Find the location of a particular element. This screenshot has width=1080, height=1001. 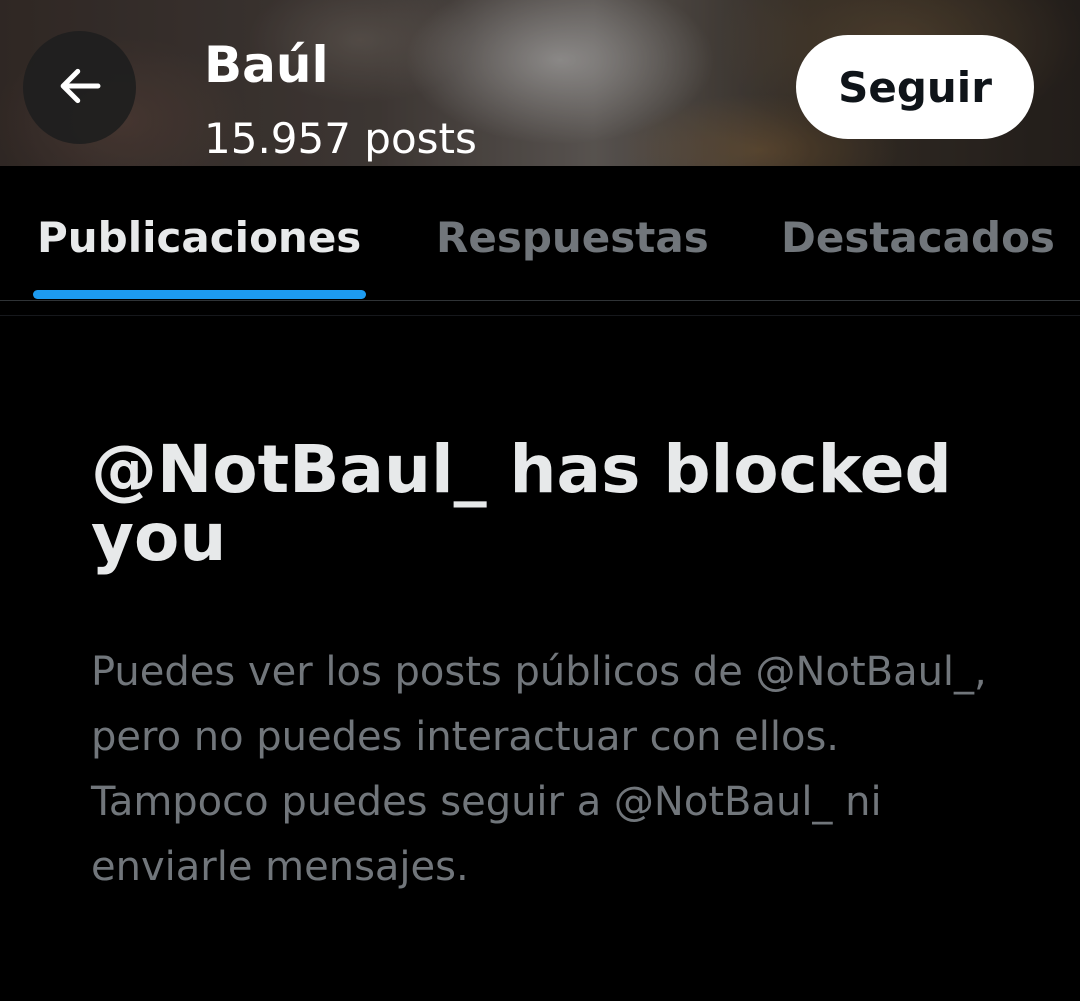

profile-name: Baúl is located at coordinates (266, 65).